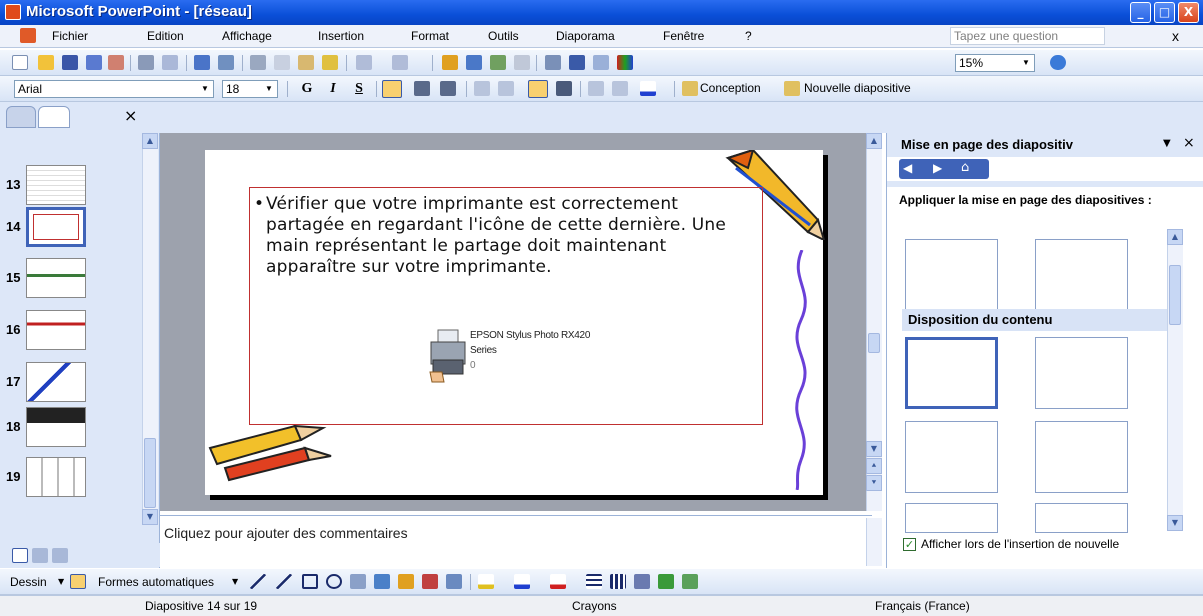 The height and width of the screenshot is (616, 1203). Describe the element at coordinates (250, 89) in the screenshot. I see `font-size-select: 18 ▼` at that location.